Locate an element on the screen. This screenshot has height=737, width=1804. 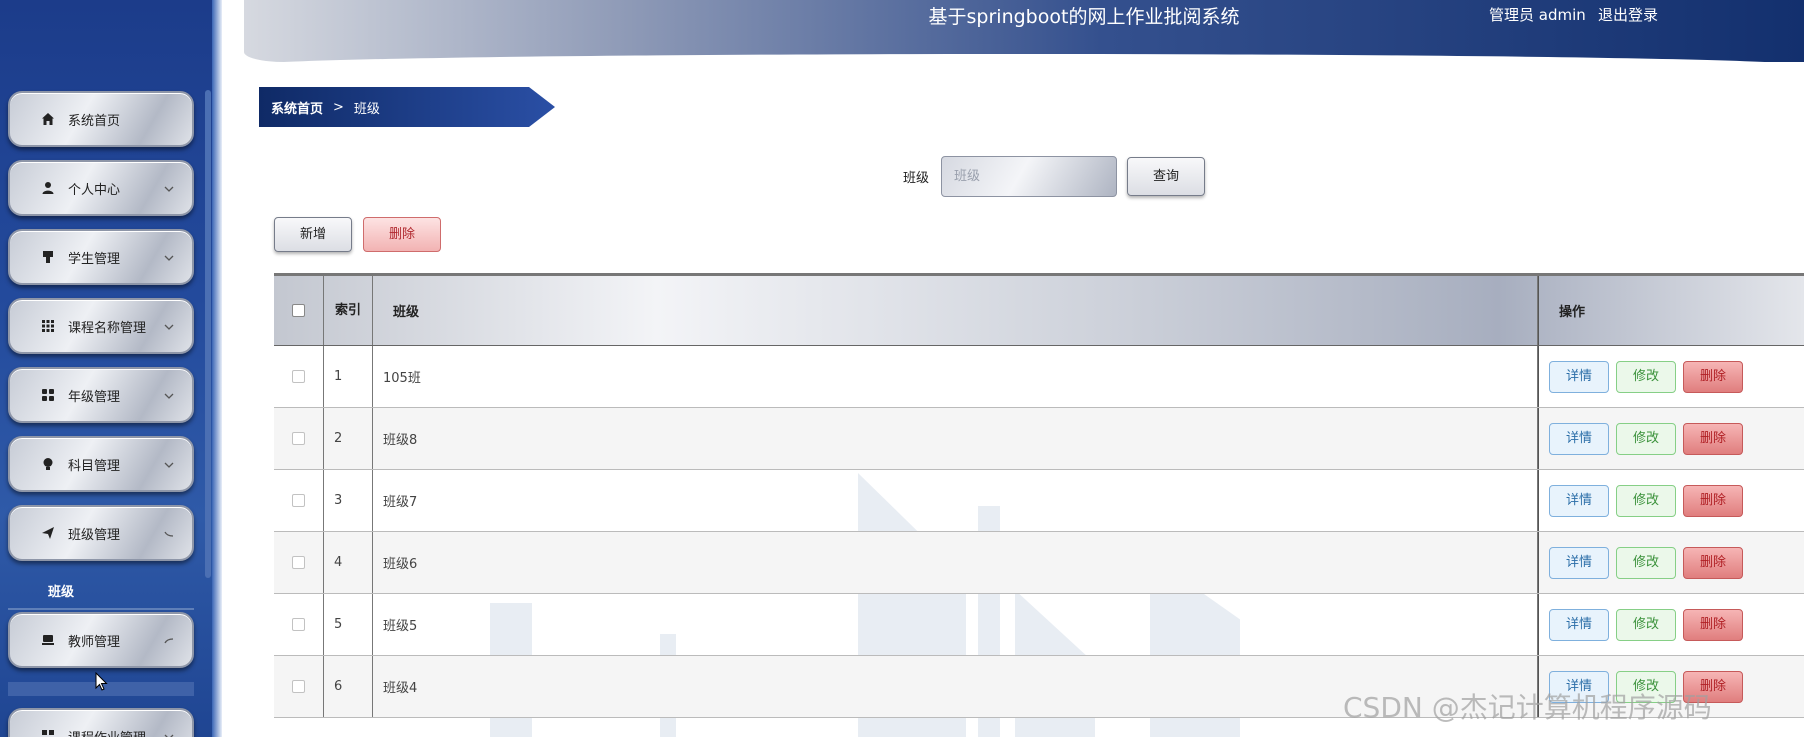
app-title: 基于springboot的网上作业批阅系统 is located at coordinates (1084, 17).